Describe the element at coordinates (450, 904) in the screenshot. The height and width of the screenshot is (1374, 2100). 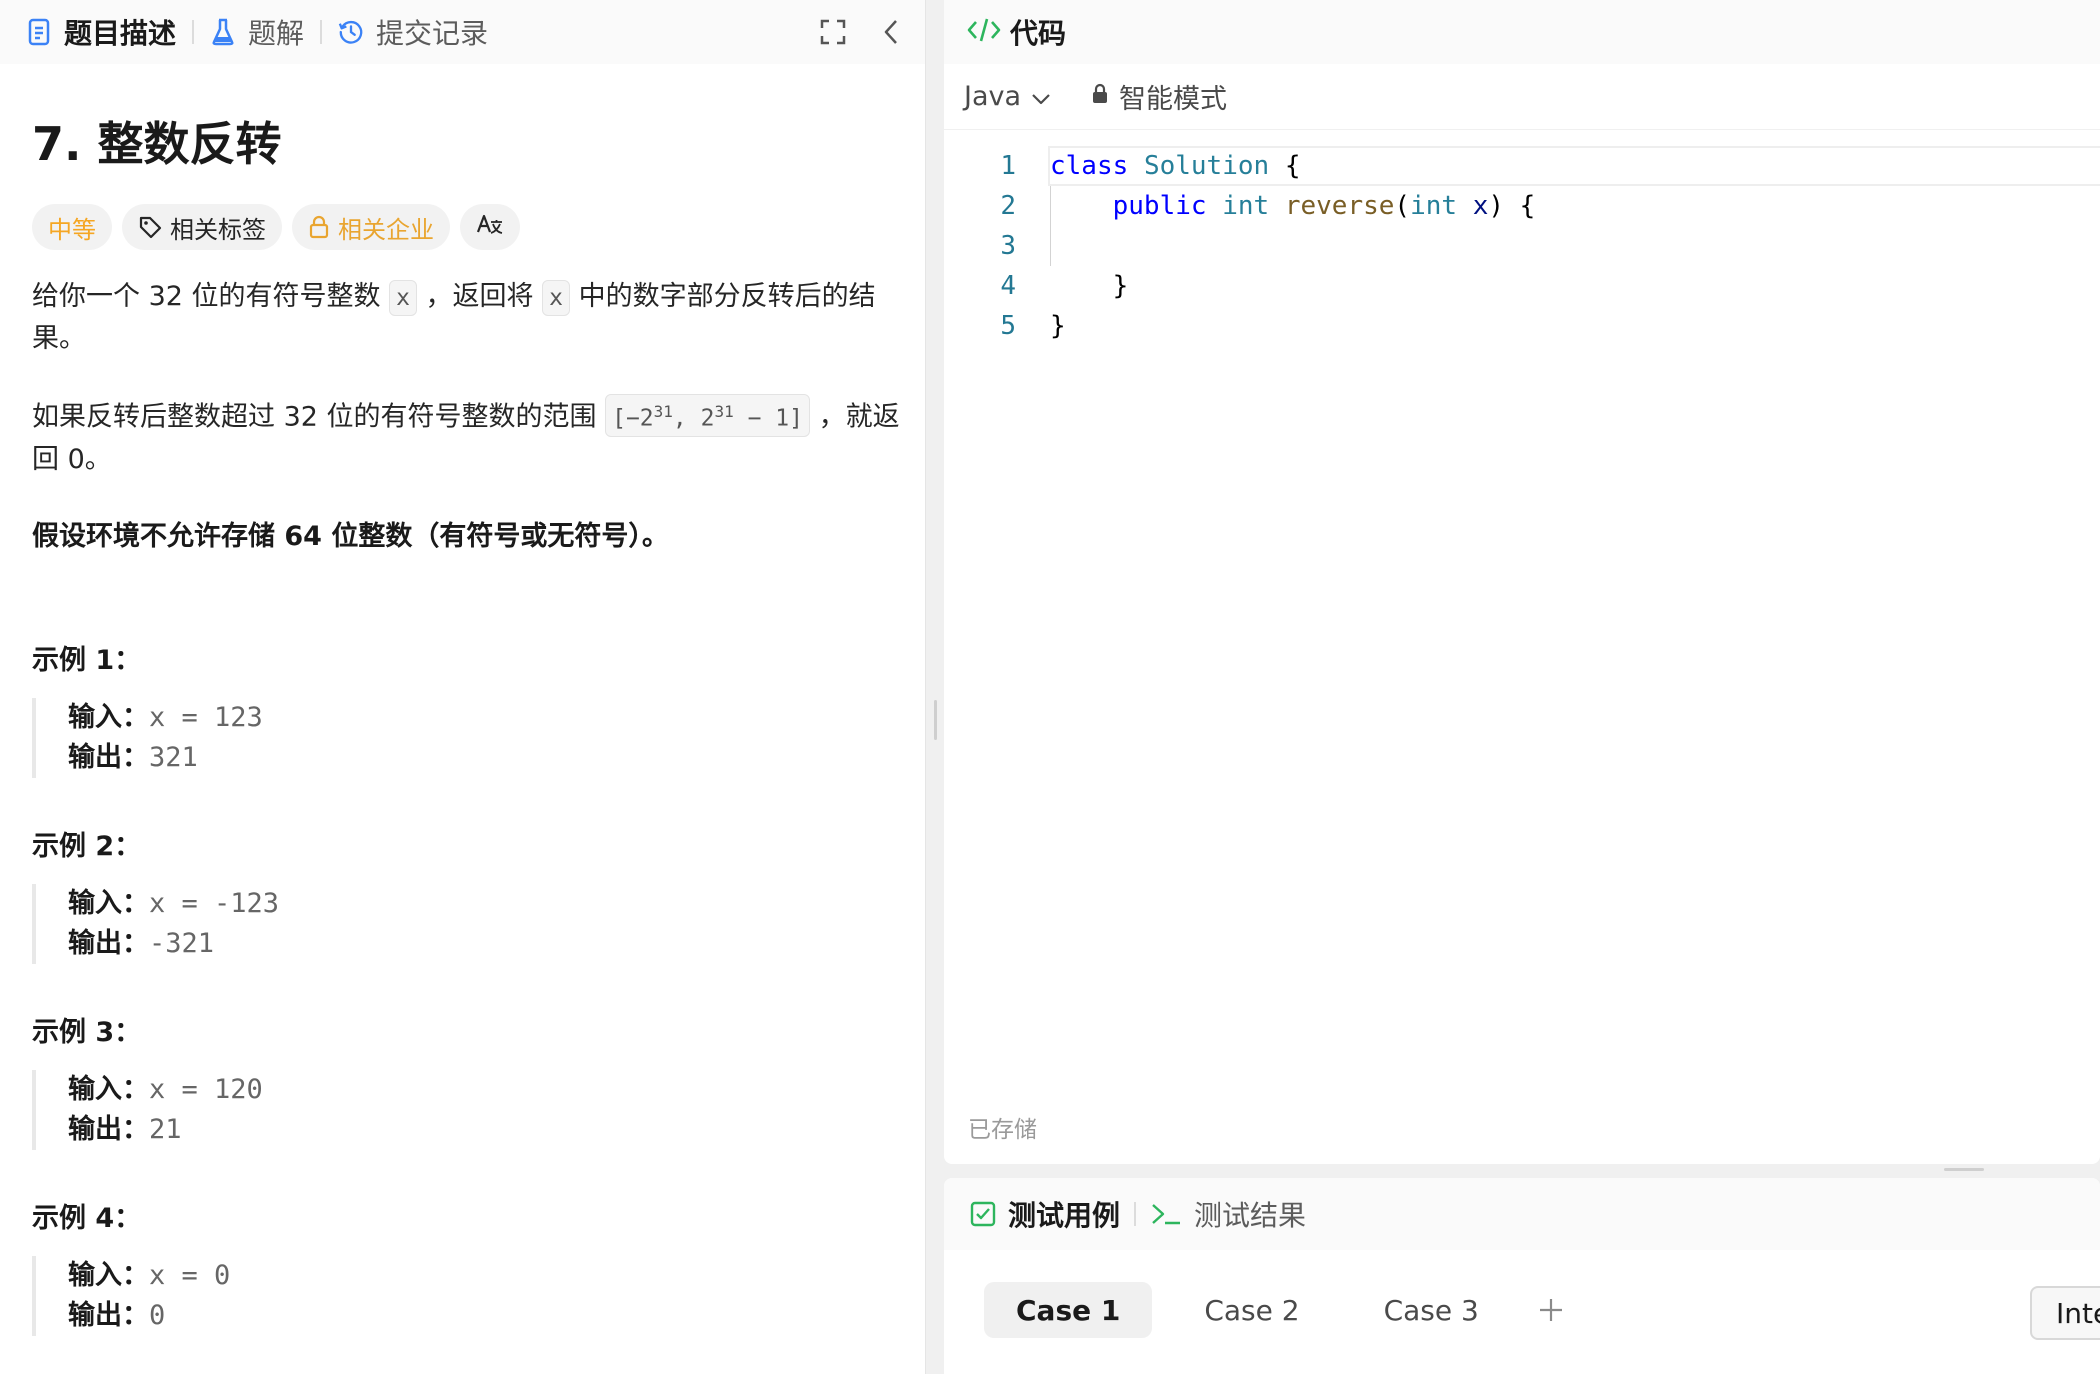
I see `example-input: 输入：x = -123` at that location.